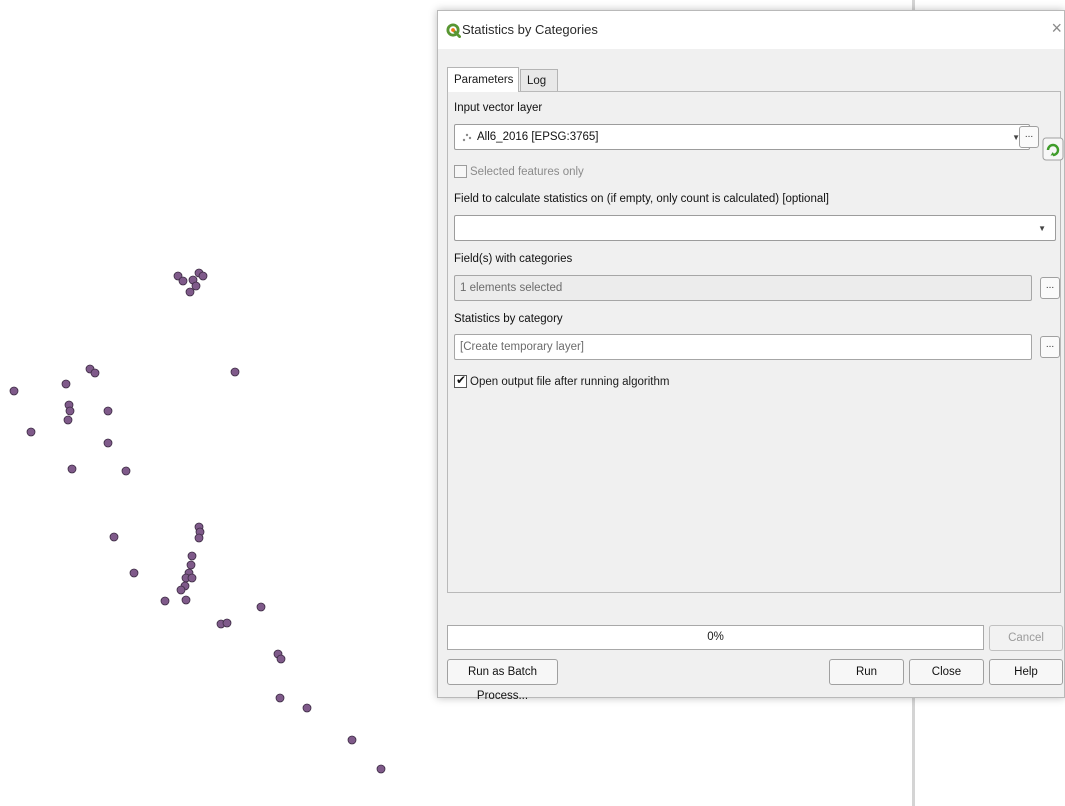 The image size is (1065, 806). Describe the element at coordinates (570, 382) in the screenshot. I see `open-output-label: Open output file after running algorithm` at that location.